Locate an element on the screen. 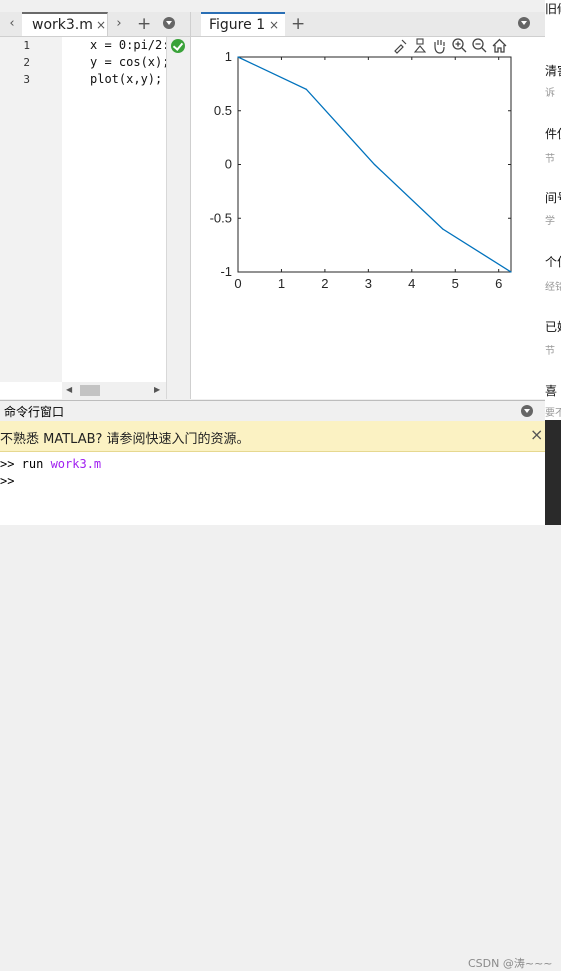 Image resolution: width=561 pixels, height=971 pixels. command-text: >> run is located at coordinates (25, 464).